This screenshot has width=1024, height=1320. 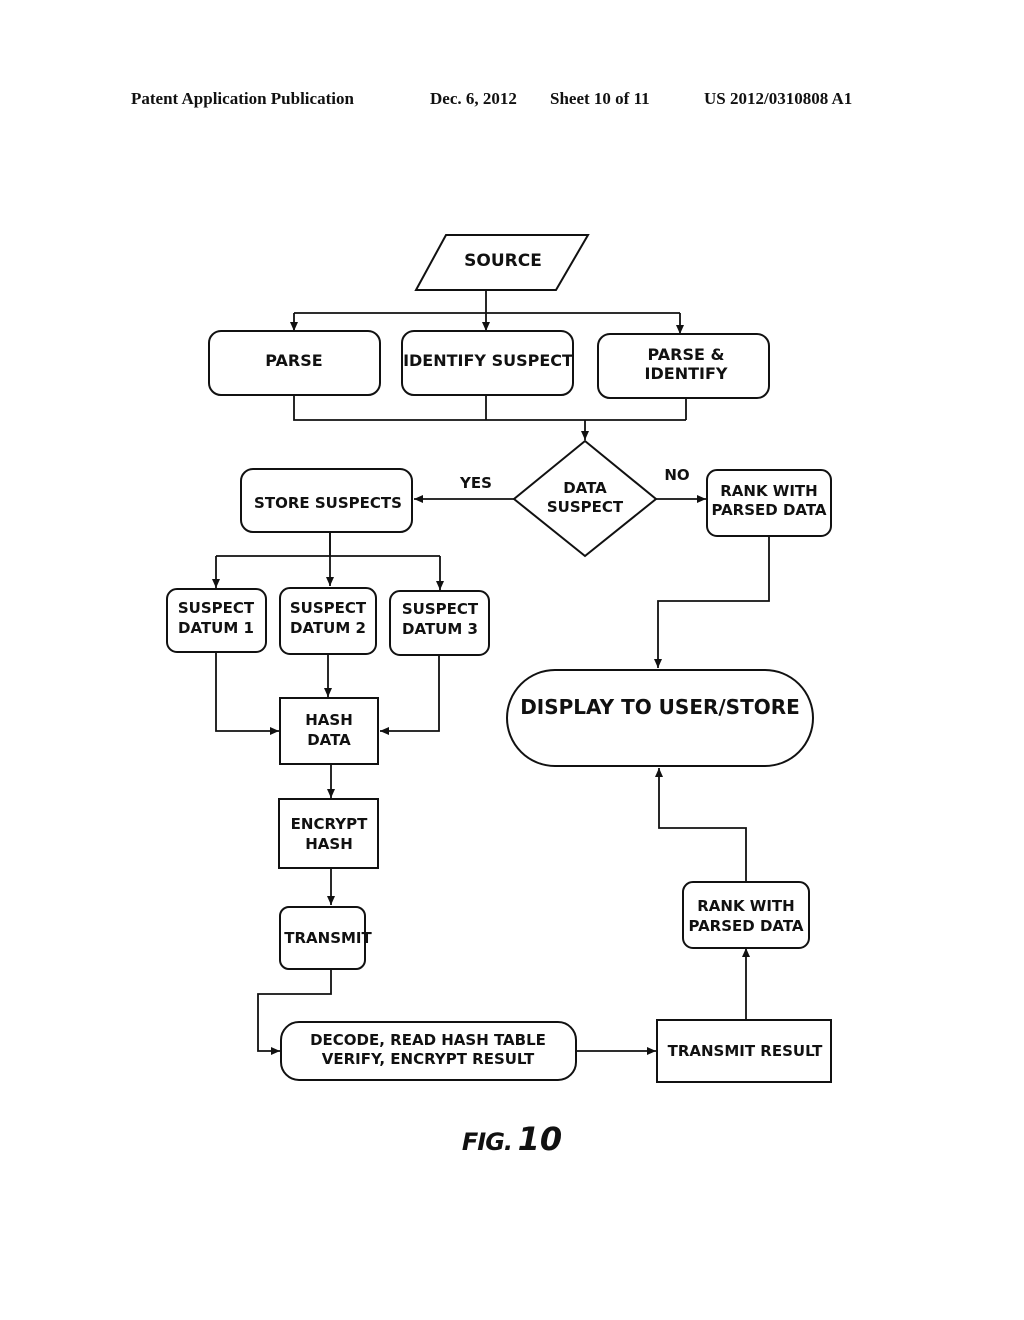 I want to click on node-parse-identify-label-1: PARSE &, so click(x=686, y=354).